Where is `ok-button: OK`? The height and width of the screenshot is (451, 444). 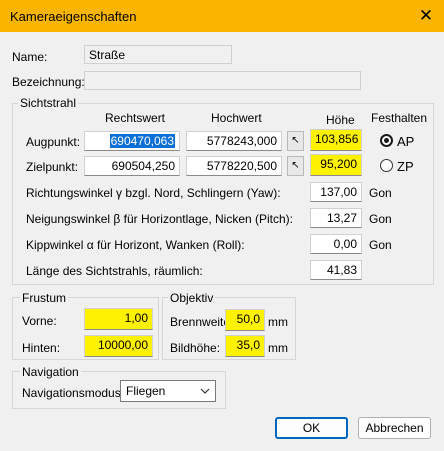
ok-button: OK is located at coordinates (311, 428).